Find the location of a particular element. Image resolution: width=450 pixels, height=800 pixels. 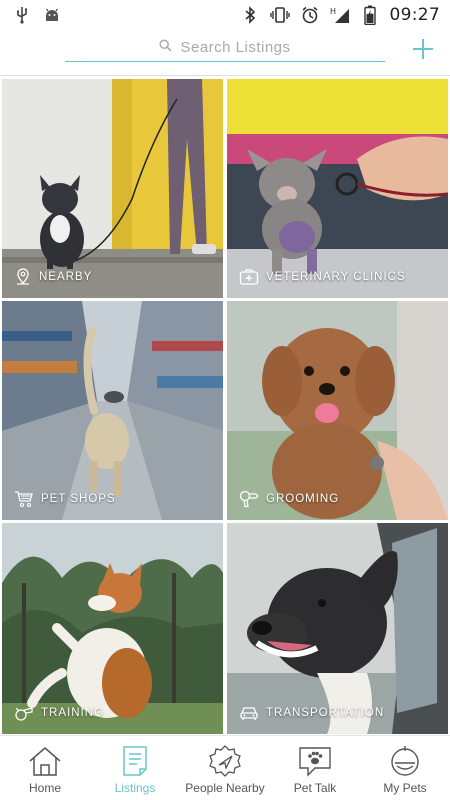

signal-icon: H is located at coordinates (340, 15).